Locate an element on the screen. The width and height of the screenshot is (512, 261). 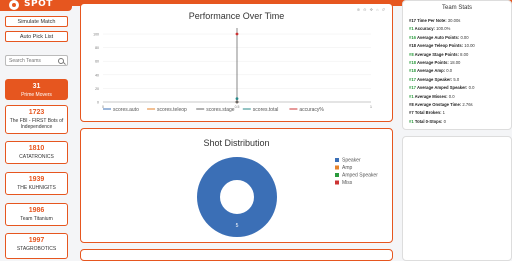
app-logo: SPOT is located at coordinates (36, 5).